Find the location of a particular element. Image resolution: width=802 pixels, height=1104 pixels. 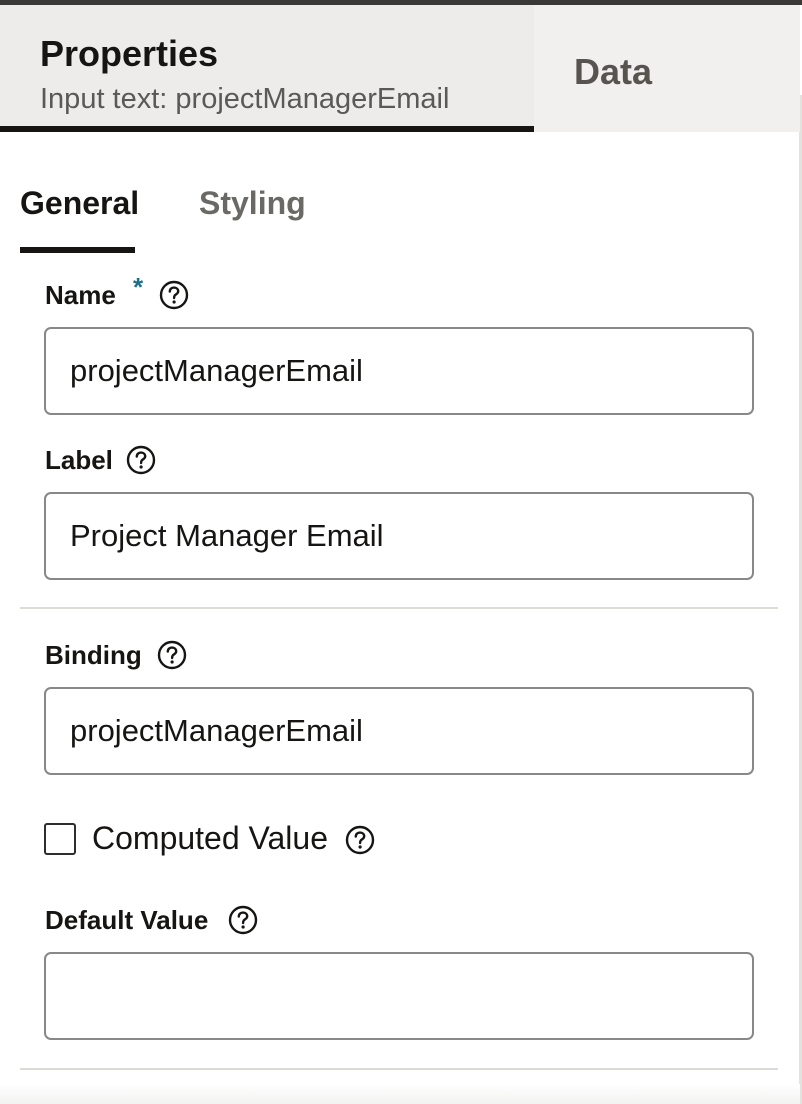

required-indicator: * is located at coordinates (138, 287).